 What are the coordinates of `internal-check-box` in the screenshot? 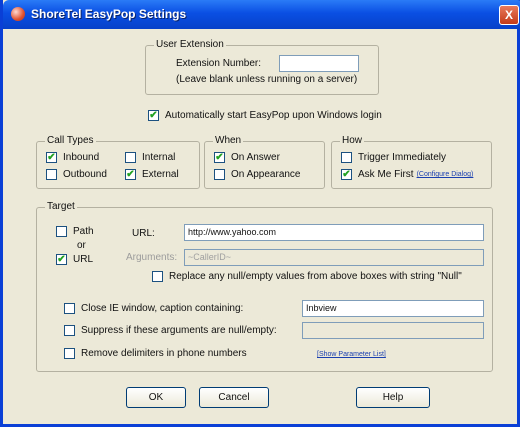 It's located at (130, 157).